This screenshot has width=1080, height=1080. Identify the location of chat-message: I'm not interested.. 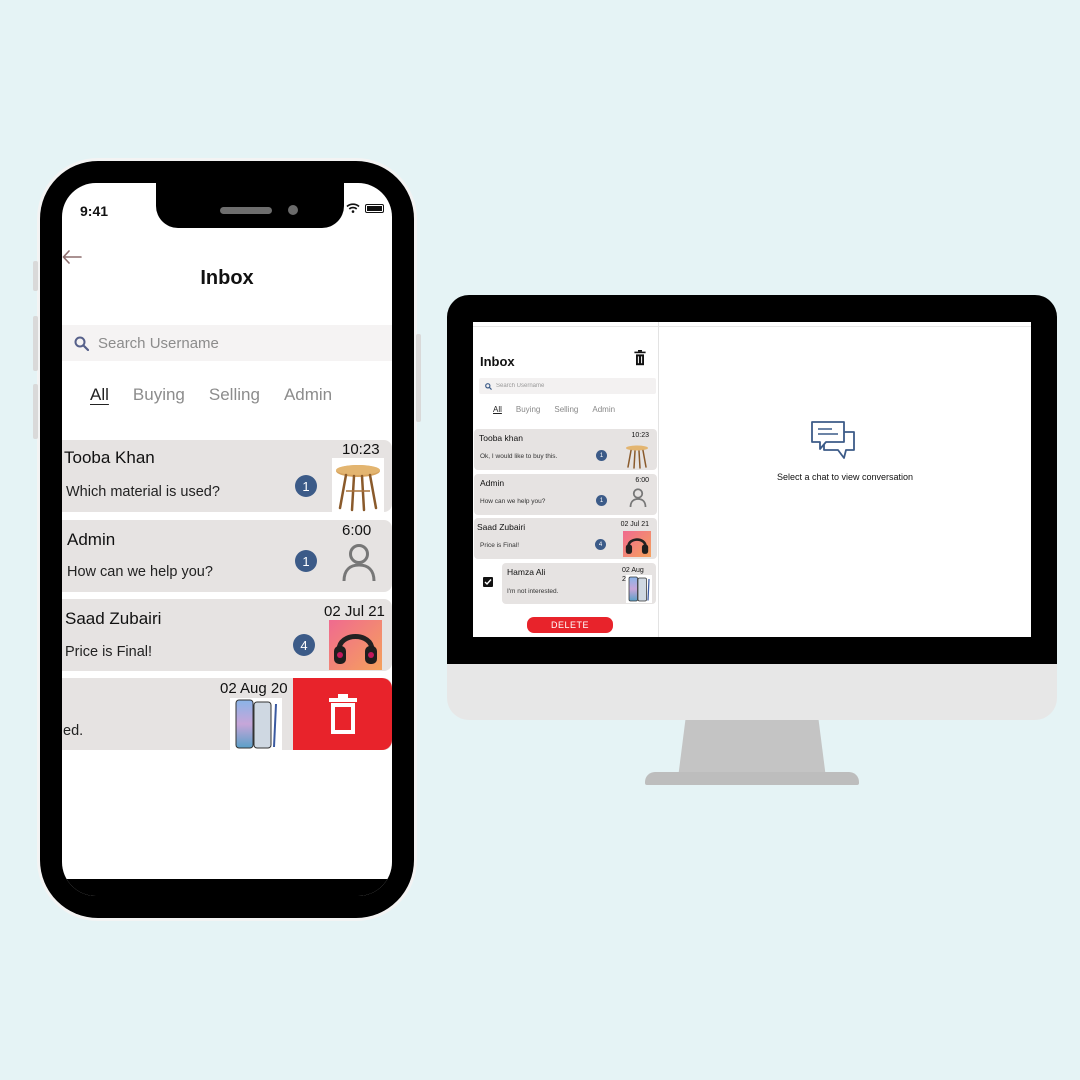
(533, 591).